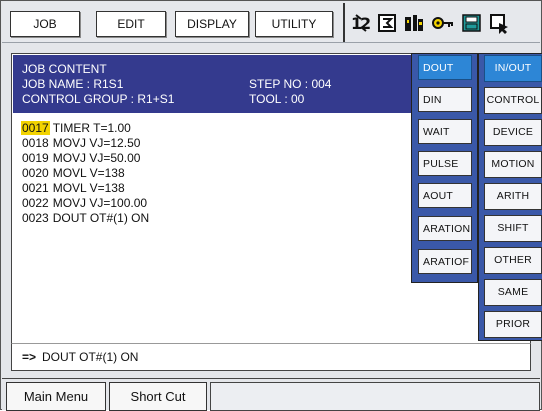 Image resolution: width=542 pixels, height=411 pixels. Describe the element at coordinates (513, 324) in the screenshot. I see `category-prior-button: PRIOR` at that location.